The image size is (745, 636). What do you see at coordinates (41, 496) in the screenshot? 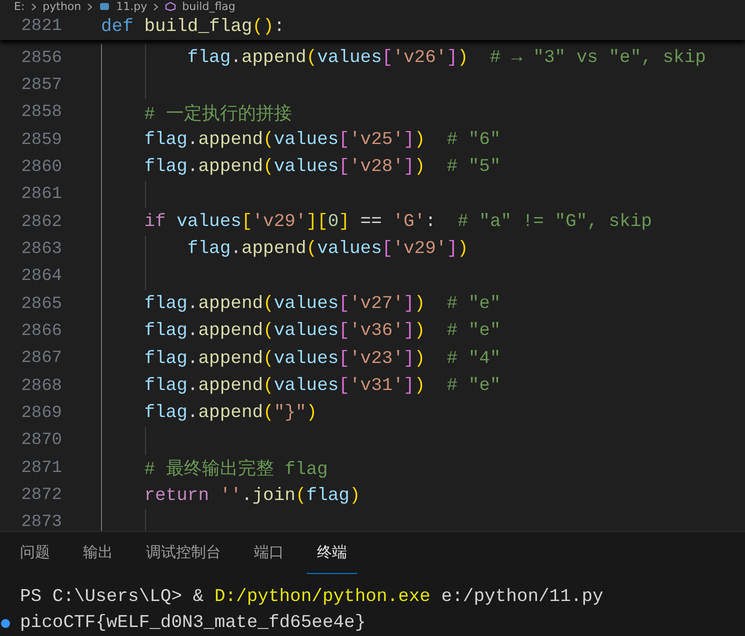
I see `line-number: 2872` at bounding box center [41, 496].